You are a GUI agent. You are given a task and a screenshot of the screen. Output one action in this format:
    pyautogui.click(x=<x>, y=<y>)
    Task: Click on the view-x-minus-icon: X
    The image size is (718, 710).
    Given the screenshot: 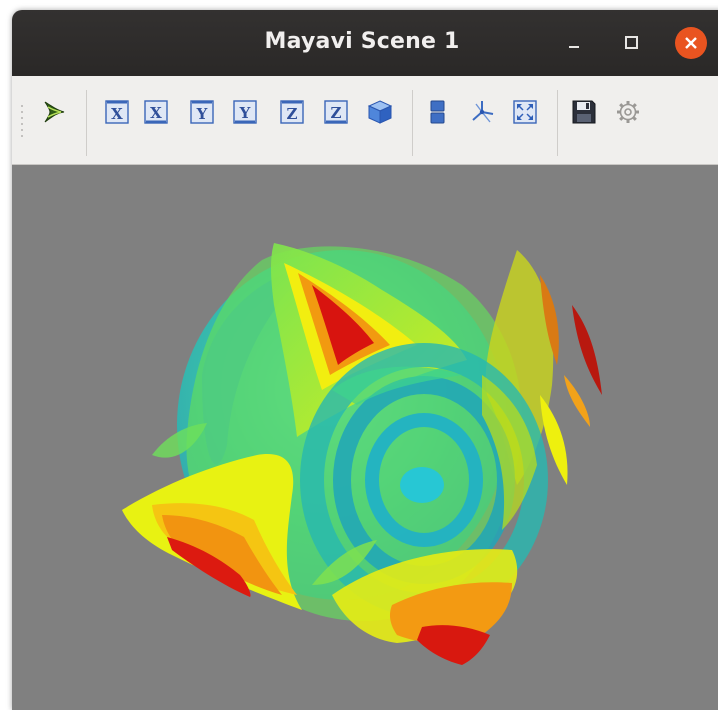 What is the action you would take?
    pyautogui.click(x=156, y=112)
    